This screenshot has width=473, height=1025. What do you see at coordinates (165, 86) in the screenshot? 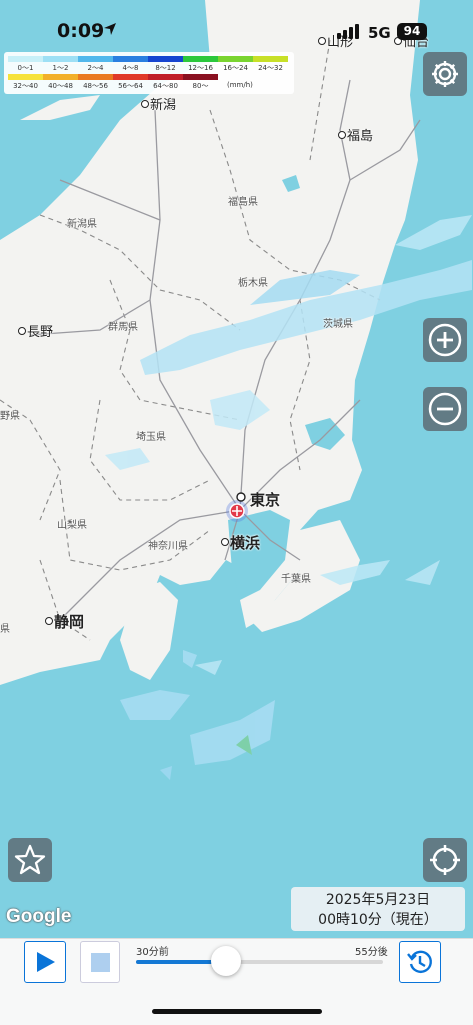
I see `legend-label: 64～80` at bounding box center [165, 86].